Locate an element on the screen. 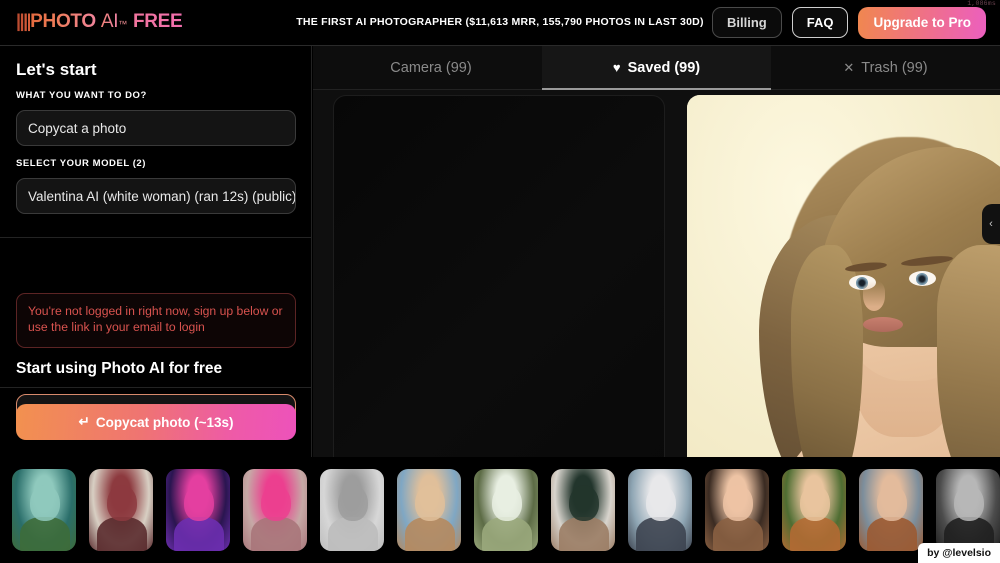 This screenshot has height=563, width=1000. copycat-photo-button: ↵ Copycat photo (~13s) is located at coordinates (156, 422).